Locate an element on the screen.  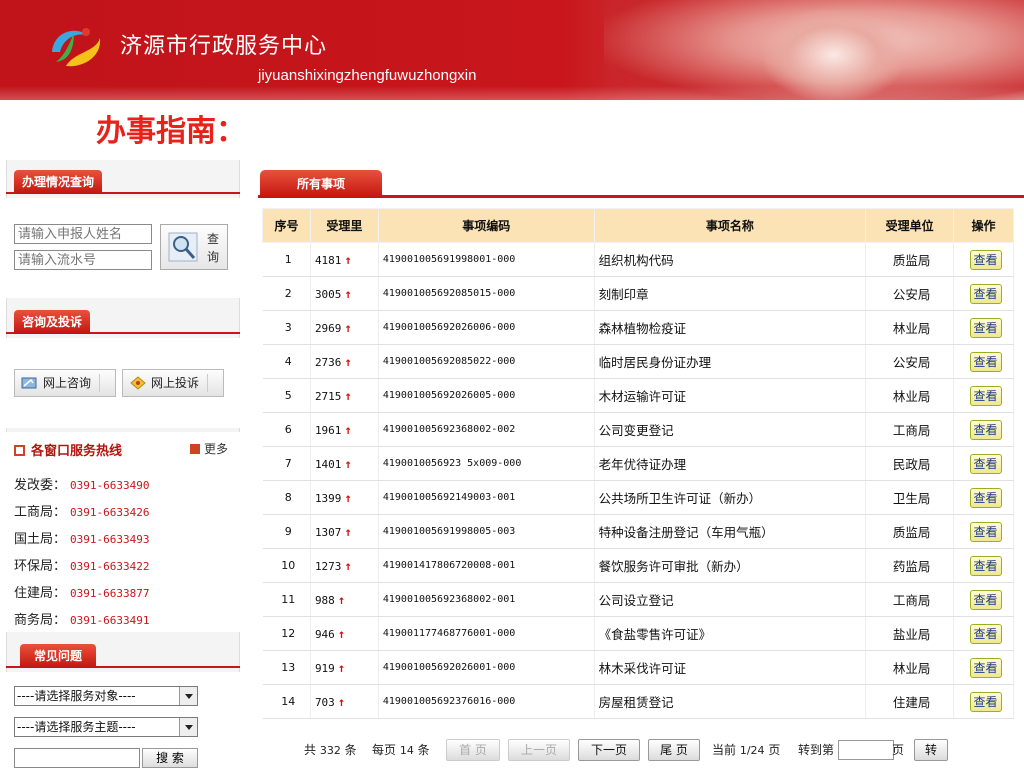
row-index: 13 is located at coordinates (286, 667).